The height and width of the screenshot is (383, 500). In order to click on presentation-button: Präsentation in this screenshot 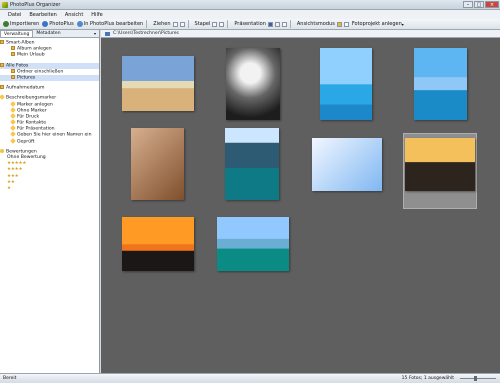, I will do `click(250, 24)`.